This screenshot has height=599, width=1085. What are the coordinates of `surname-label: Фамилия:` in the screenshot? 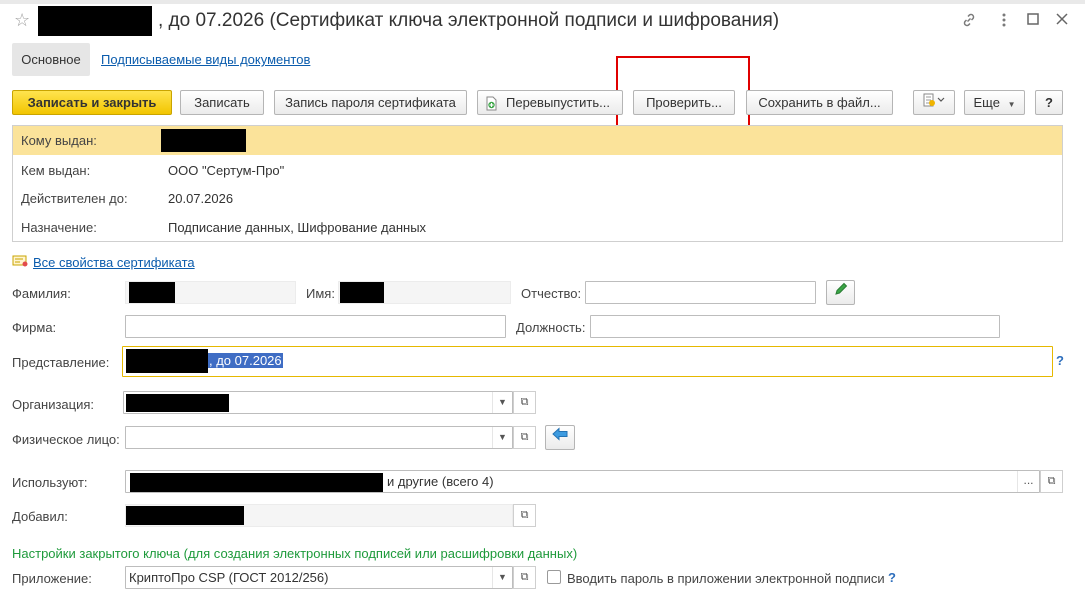 It's located at (41, 293).